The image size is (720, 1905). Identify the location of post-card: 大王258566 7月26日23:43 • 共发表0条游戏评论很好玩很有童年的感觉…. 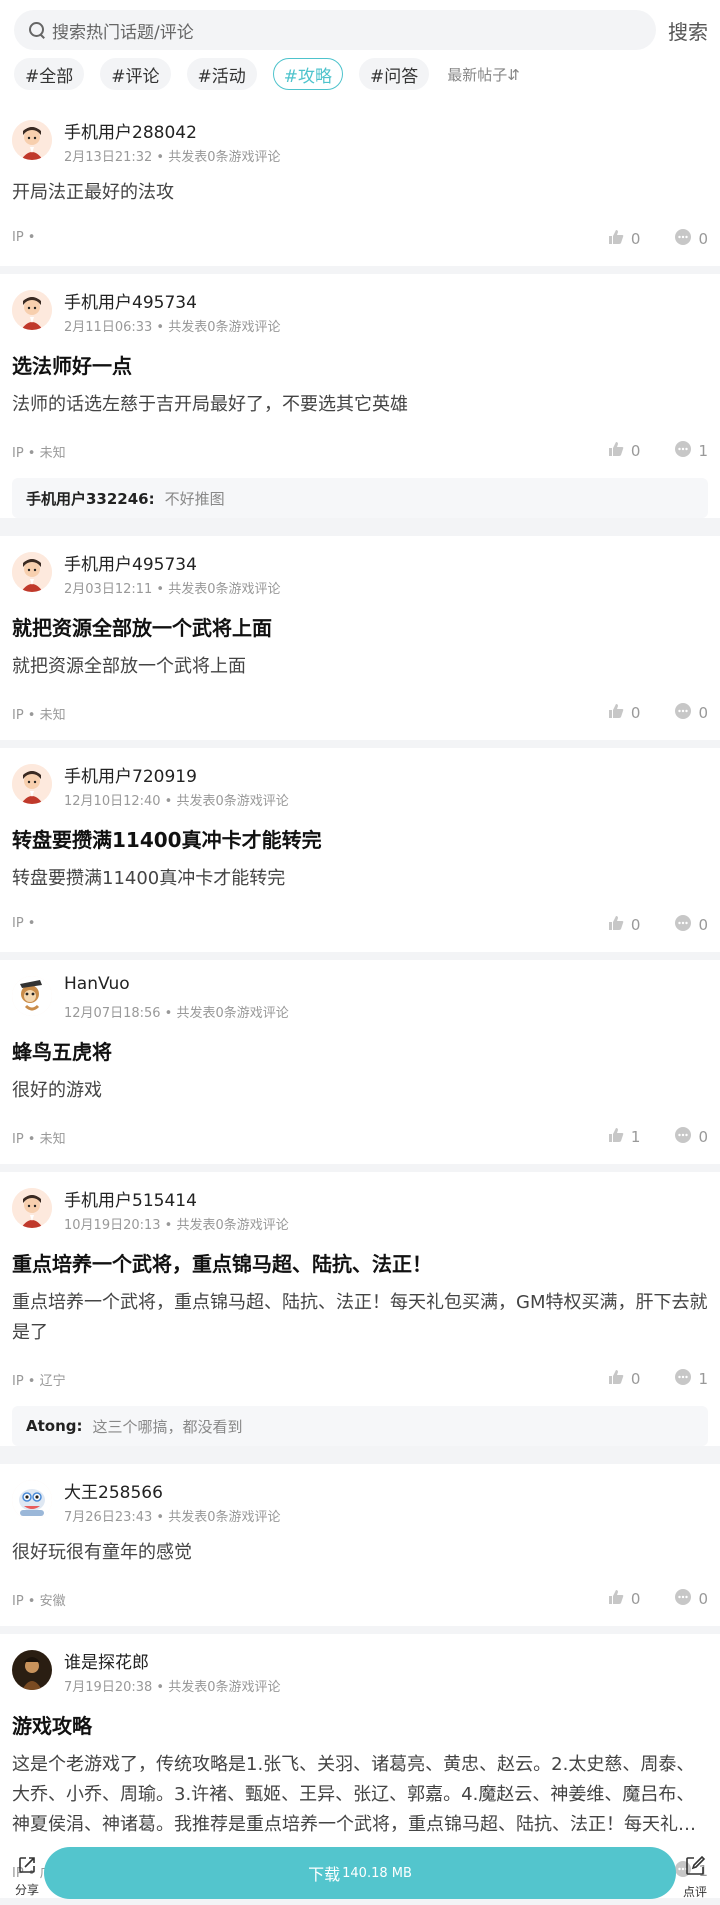
(360, 1545).